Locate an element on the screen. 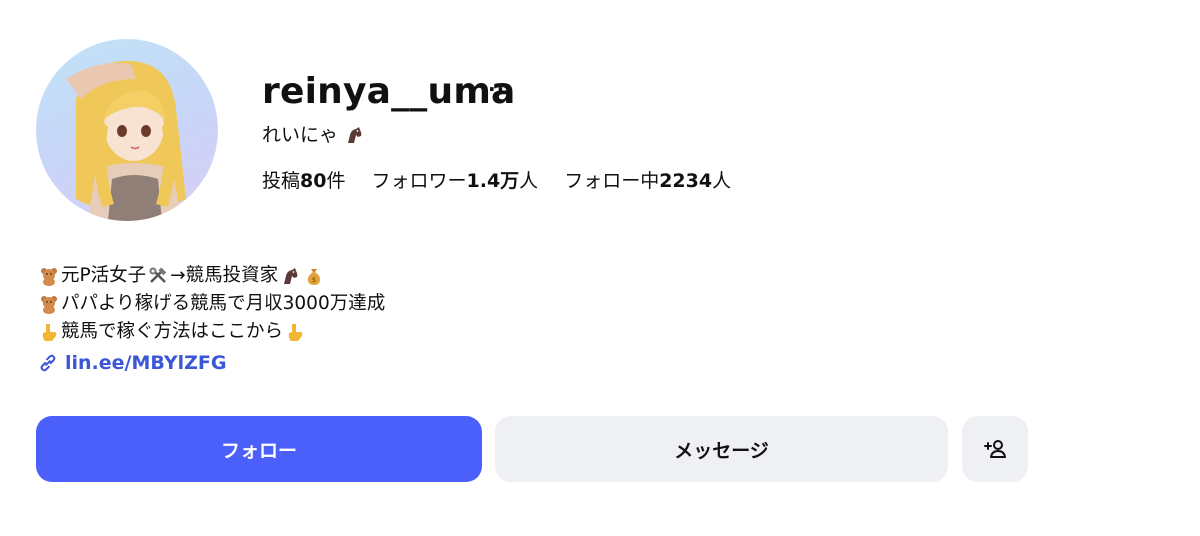 This screenshot has width=1200, height=536. bio-line-1: 元P活女子 →競馬投資家 $ is located at coordinates (211, 276).